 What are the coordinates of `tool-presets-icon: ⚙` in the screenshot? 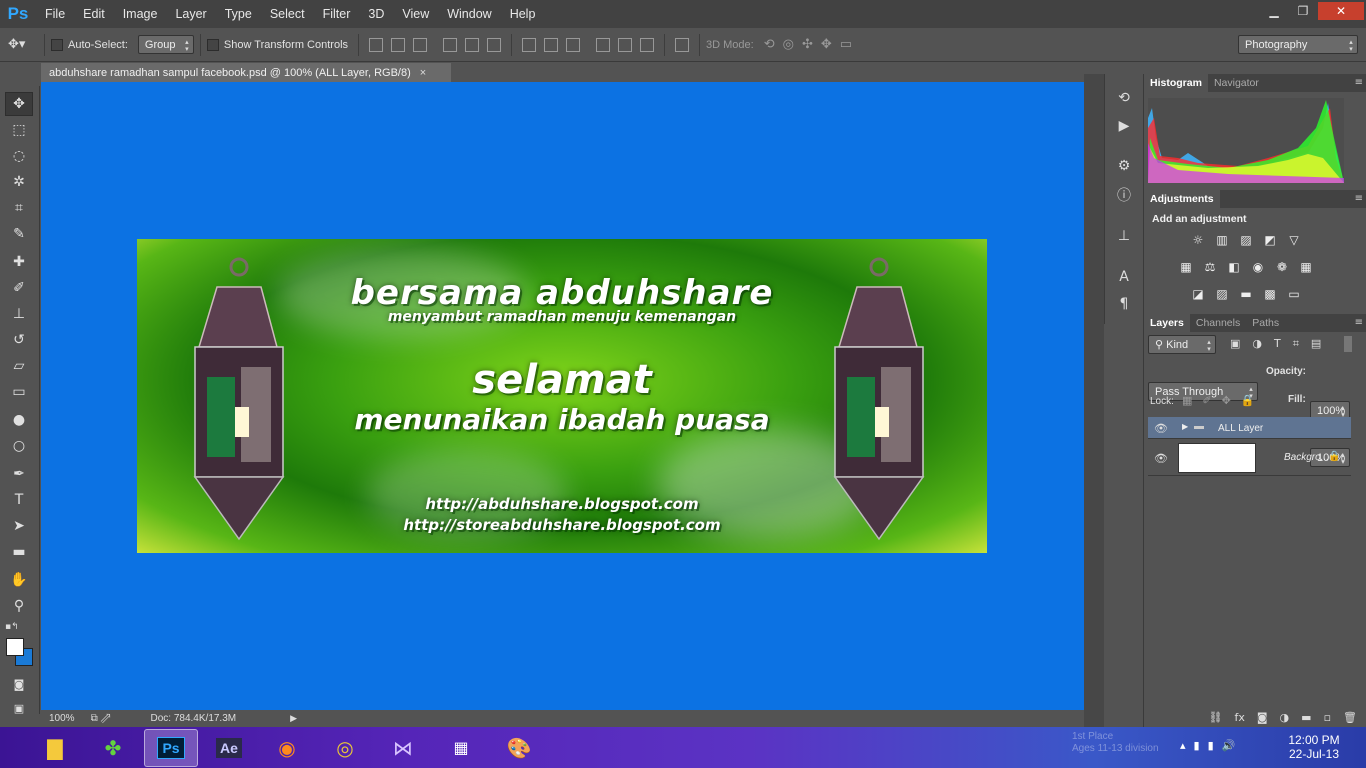 It's located at (1124, 166).